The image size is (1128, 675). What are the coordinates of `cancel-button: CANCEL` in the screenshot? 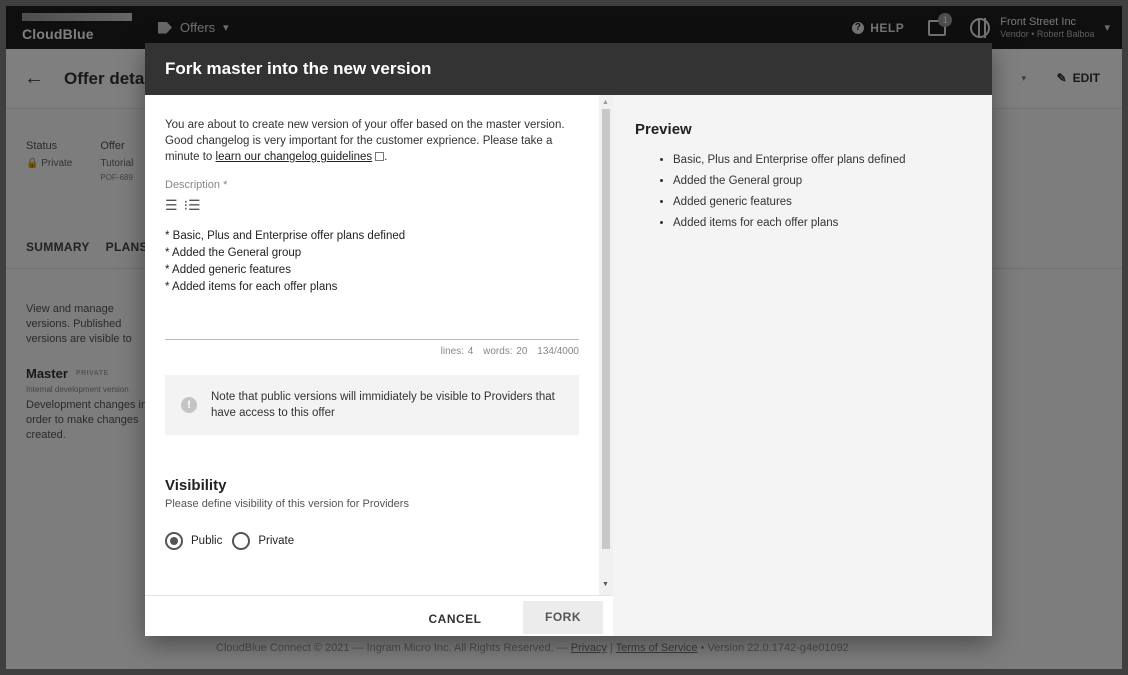 It's located at (455, 619).